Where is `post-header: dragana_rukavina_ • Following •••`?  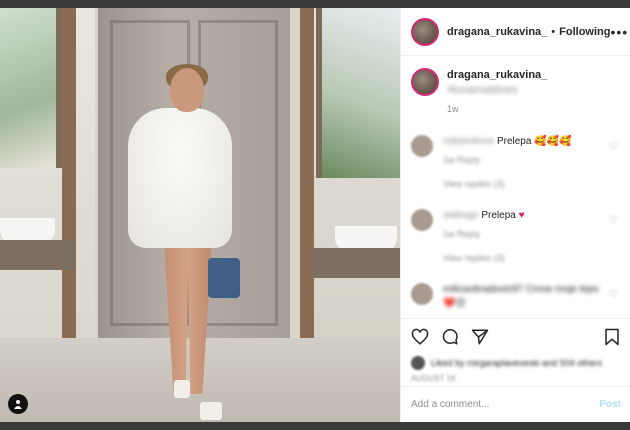
post-header: dragana_rukavina_ • Following ••• is located at coordinates (515, 32).